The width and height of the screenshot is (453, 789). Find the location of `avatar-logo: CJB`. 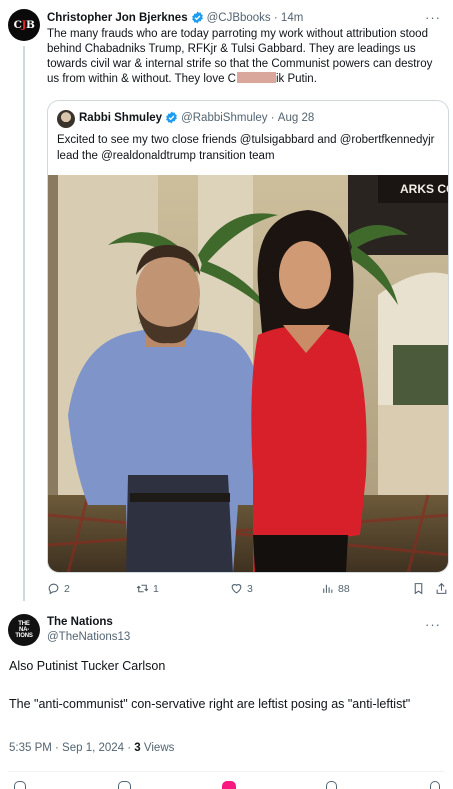

avatar-logo: CJB is located at coordinates (24, 25).